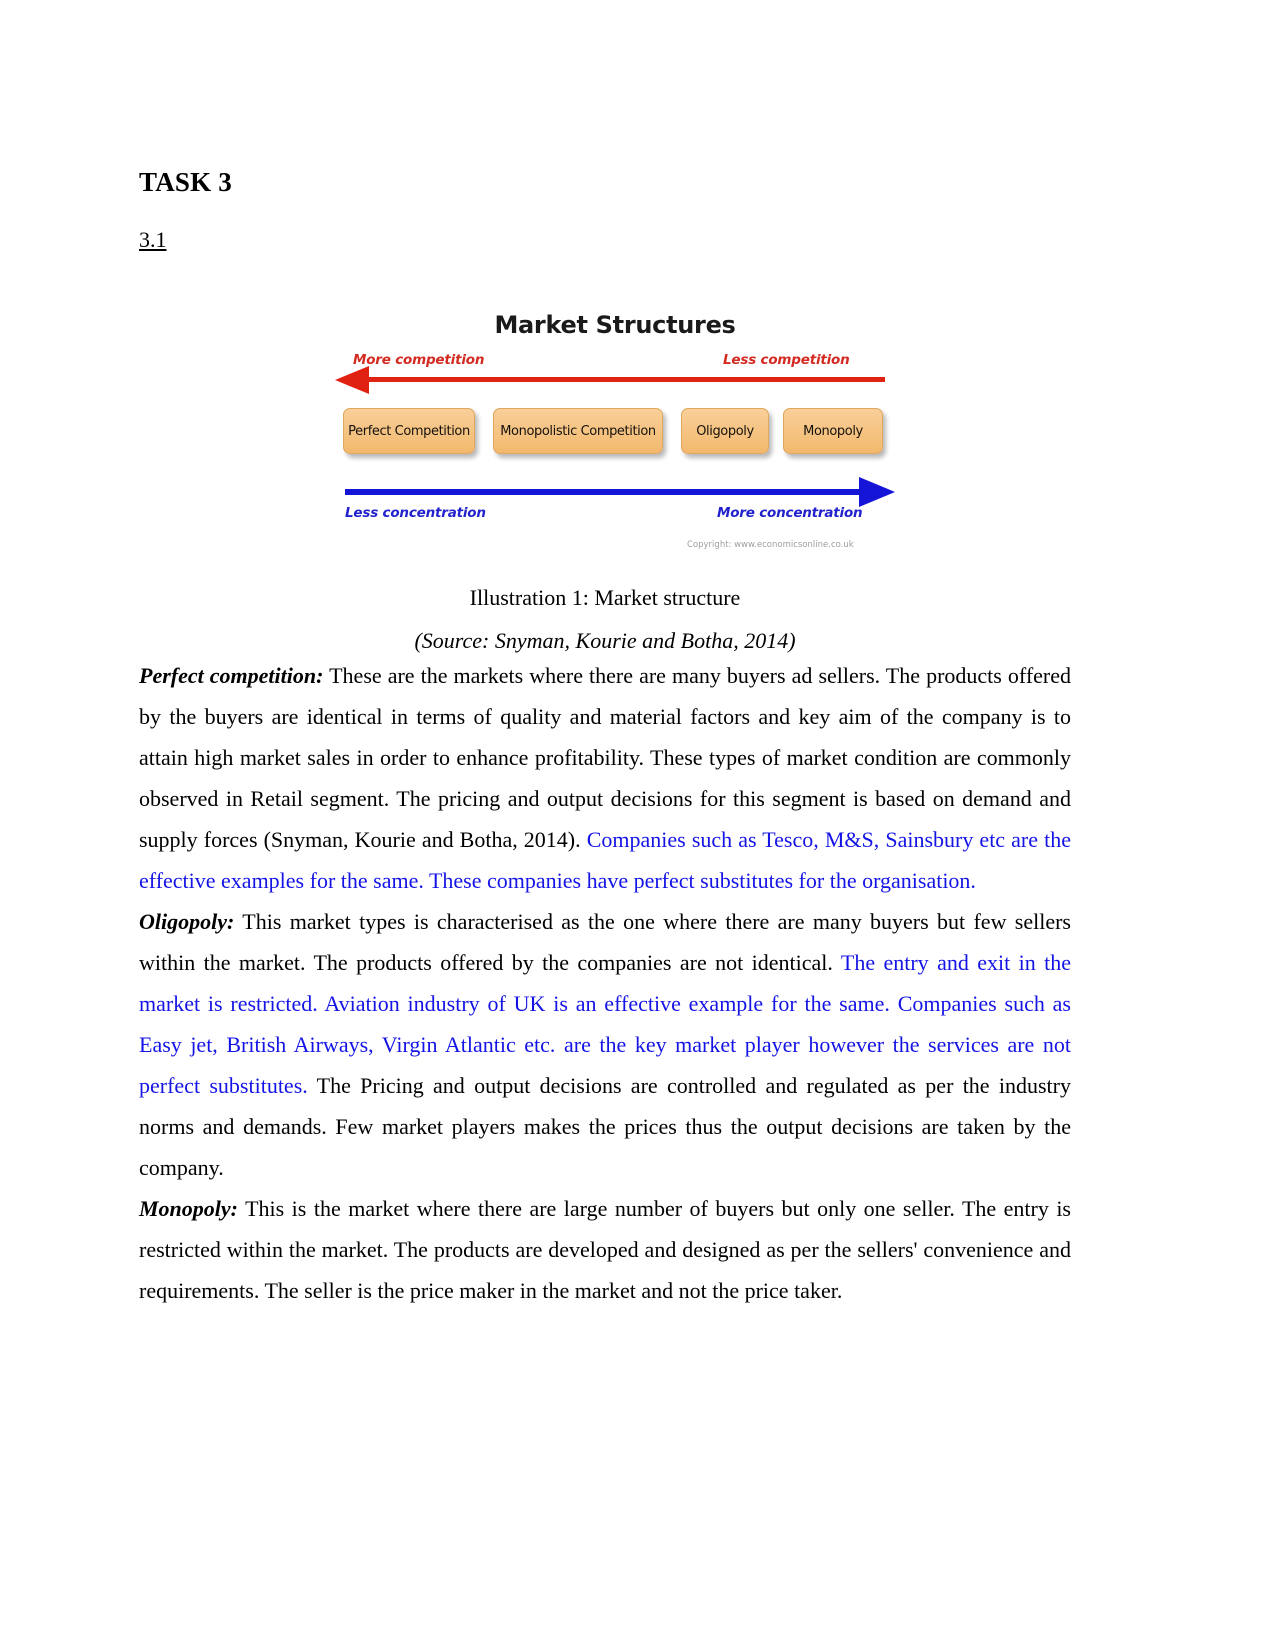 The image size is (1275, 1650). I want to click on less-concentration-label: Less concentration, so click(415, 513).